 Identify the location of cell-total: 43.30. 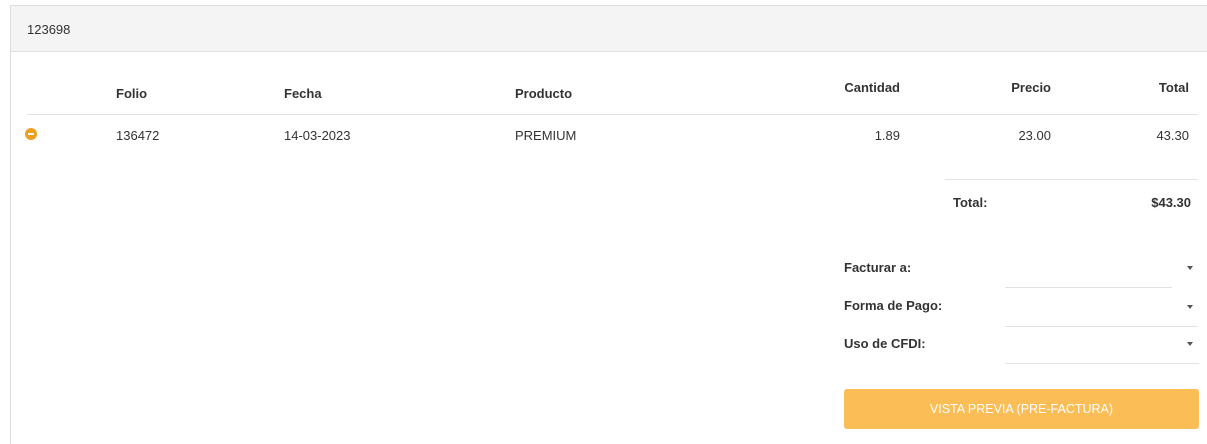
(1172, 135).